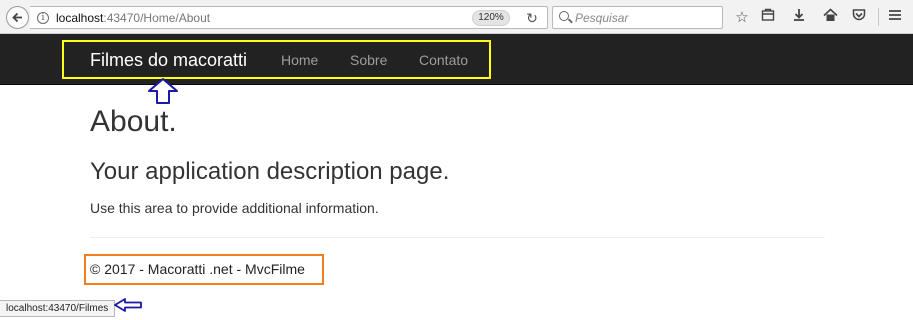  What do you see at coordinates (443, 60) in the screenshot?
I see `nav-link-contato: Contato` at bounding box center [443, 60].